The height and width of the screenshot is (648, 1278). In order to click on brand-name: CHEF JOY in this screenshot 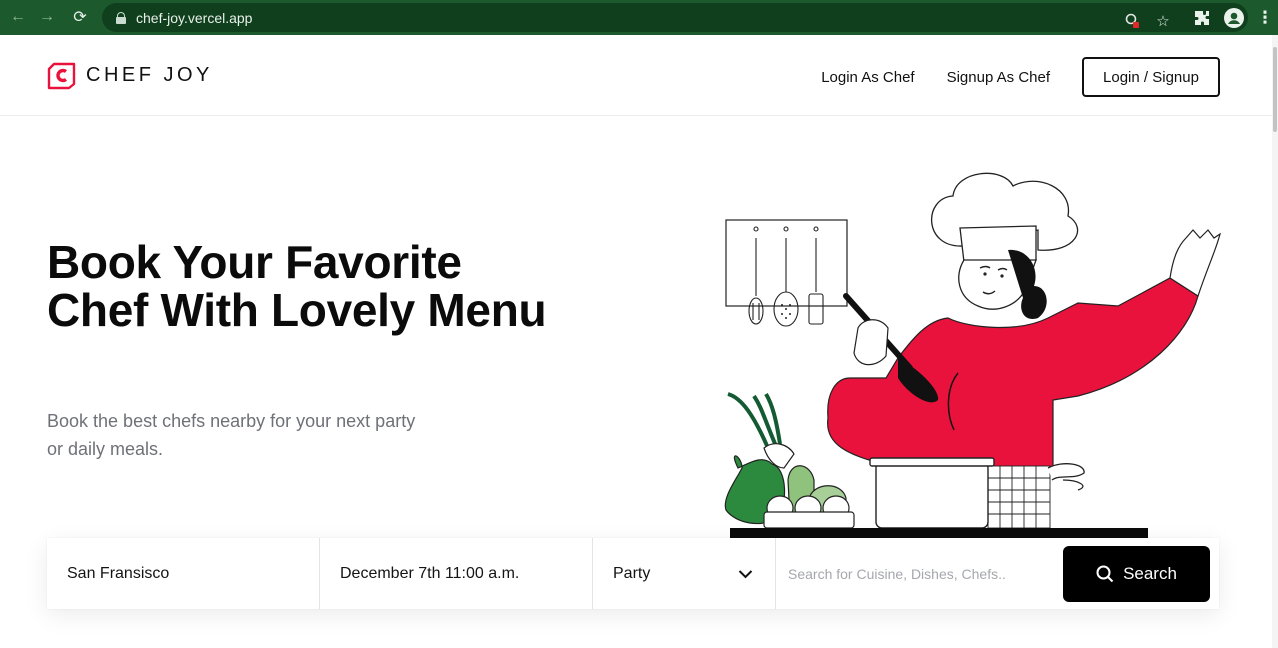, I will do `click(149, 75)`.